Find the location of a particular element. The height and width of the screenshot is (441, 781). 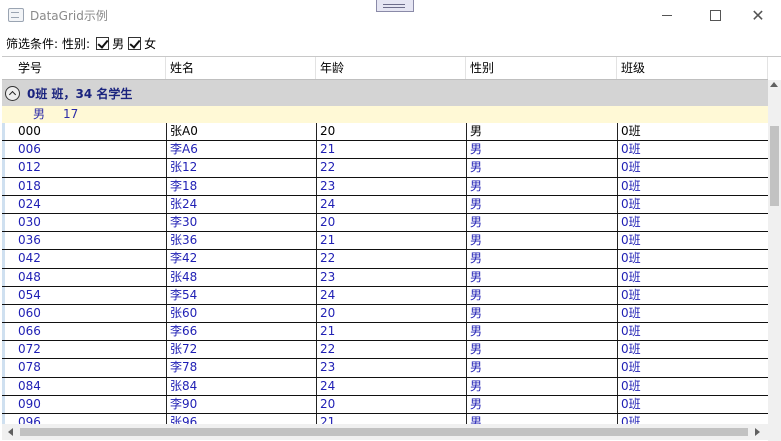

scroll-right-arrow-icon is located at coordinates (757, 432).